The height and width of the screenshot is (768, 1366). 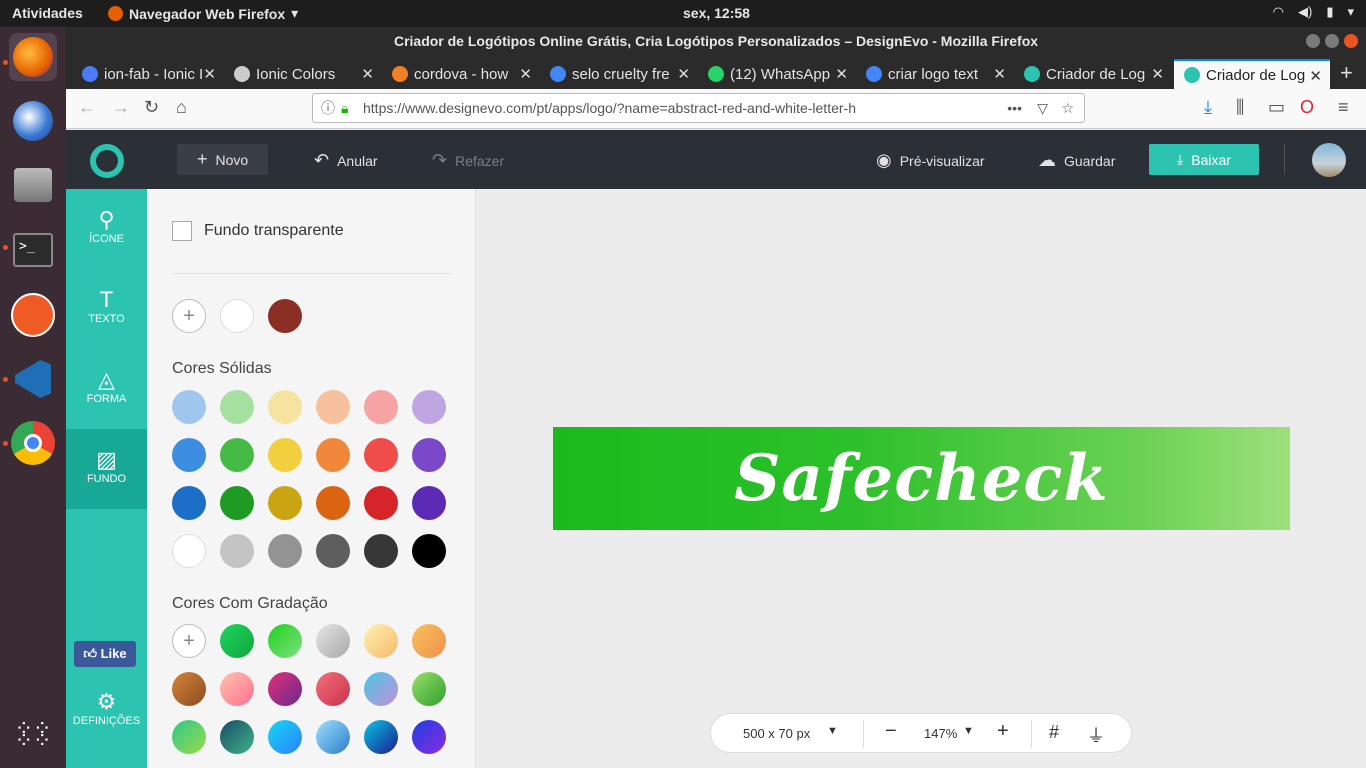 What do you see at coordinates (1332, 41) in the screenshot?
I see `maximize-button` at bounding box center [1332, 41].